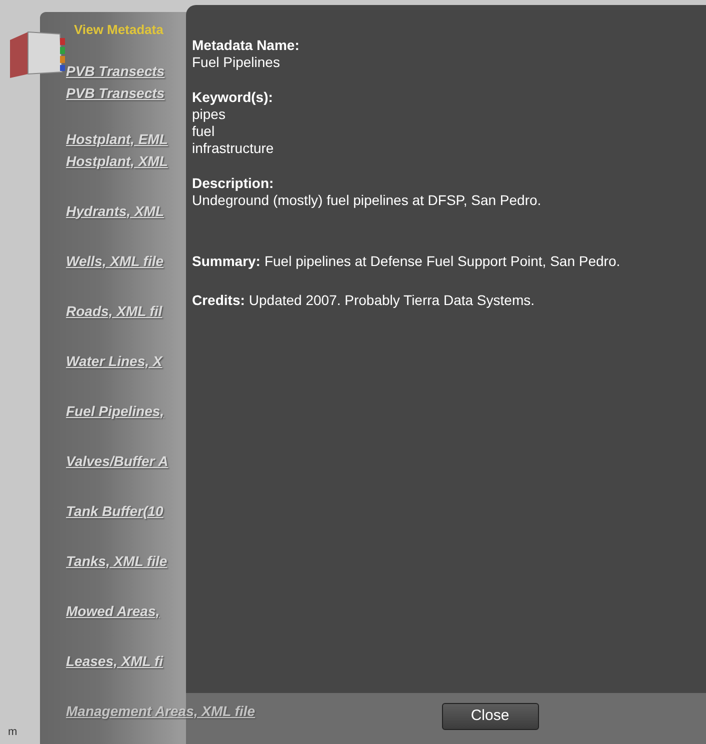  I want to click on file-link: Water Lines, X, so click(114, 361).